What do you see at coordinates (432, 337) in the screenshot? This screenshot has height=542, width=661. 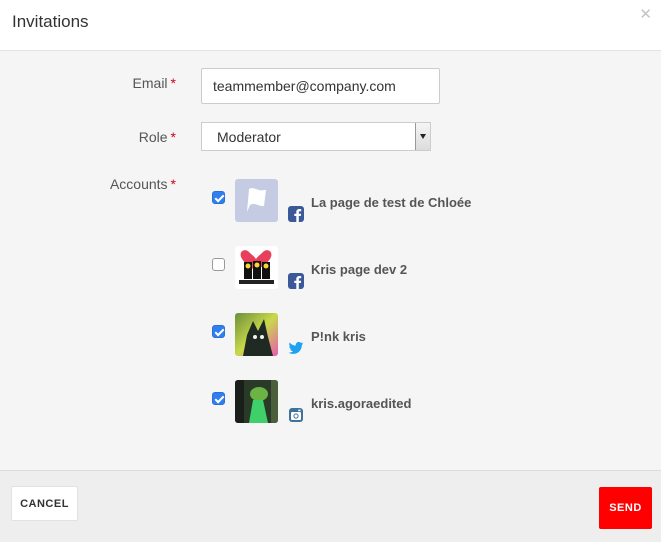 I see `account-item-pink-kris: P!nk kris` at bounding box center [432, 337].